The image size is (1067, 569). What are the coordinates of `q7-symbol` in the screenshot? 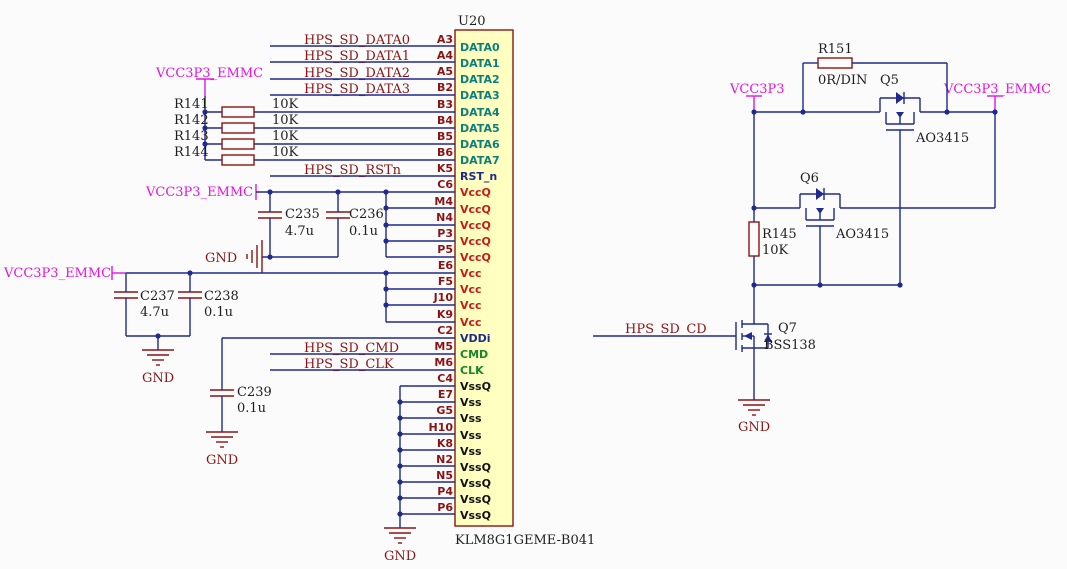 It's located at (753, 360).